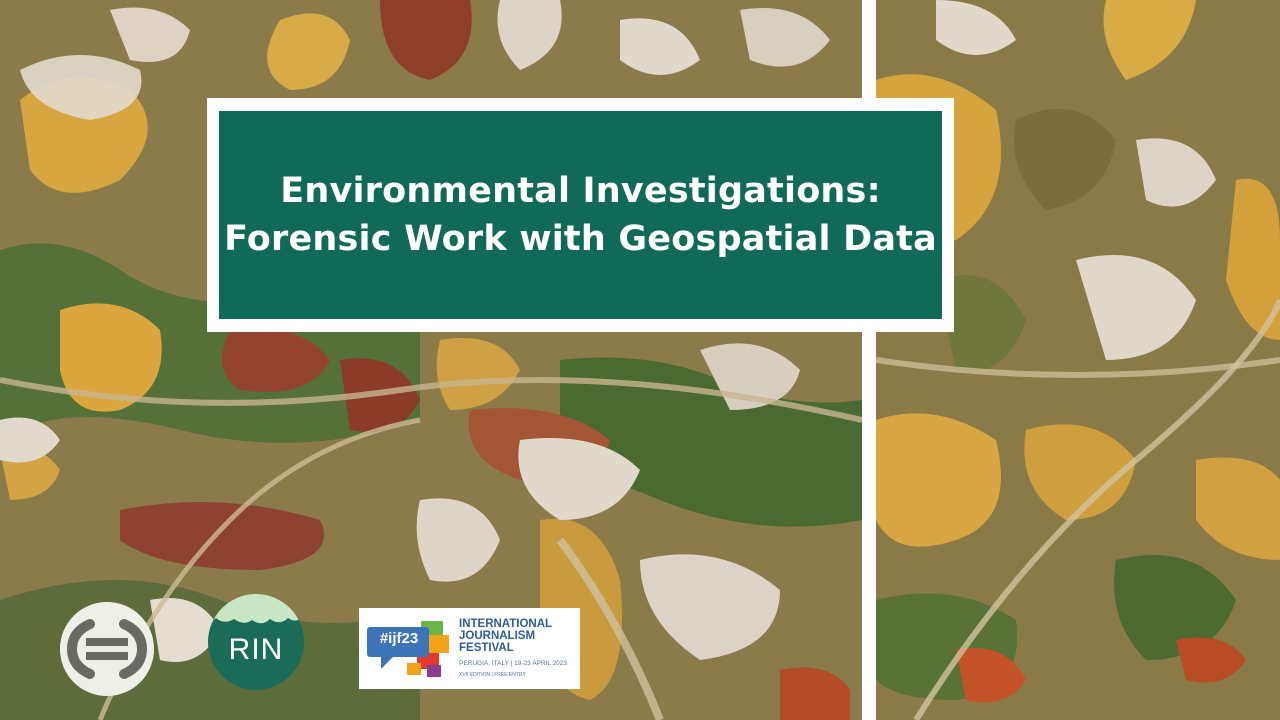  I want to click on ijf-name-line-3: FESTIVAL, so click(486, 648).